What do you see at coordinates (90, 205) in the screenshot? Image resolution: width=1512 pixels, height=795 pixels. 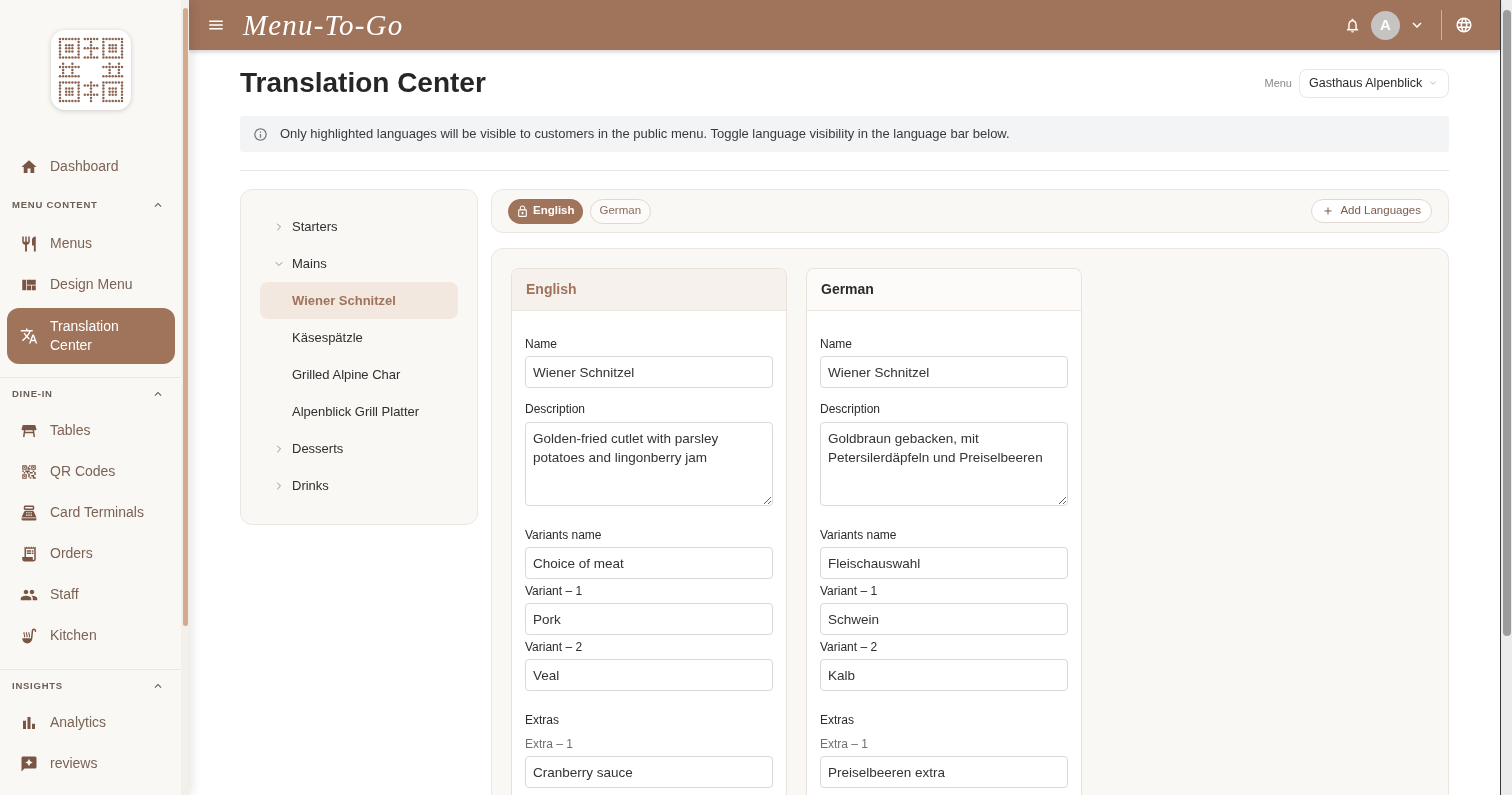 I see `section-header: MENU CONTENT` at bounding box center [90, 205].